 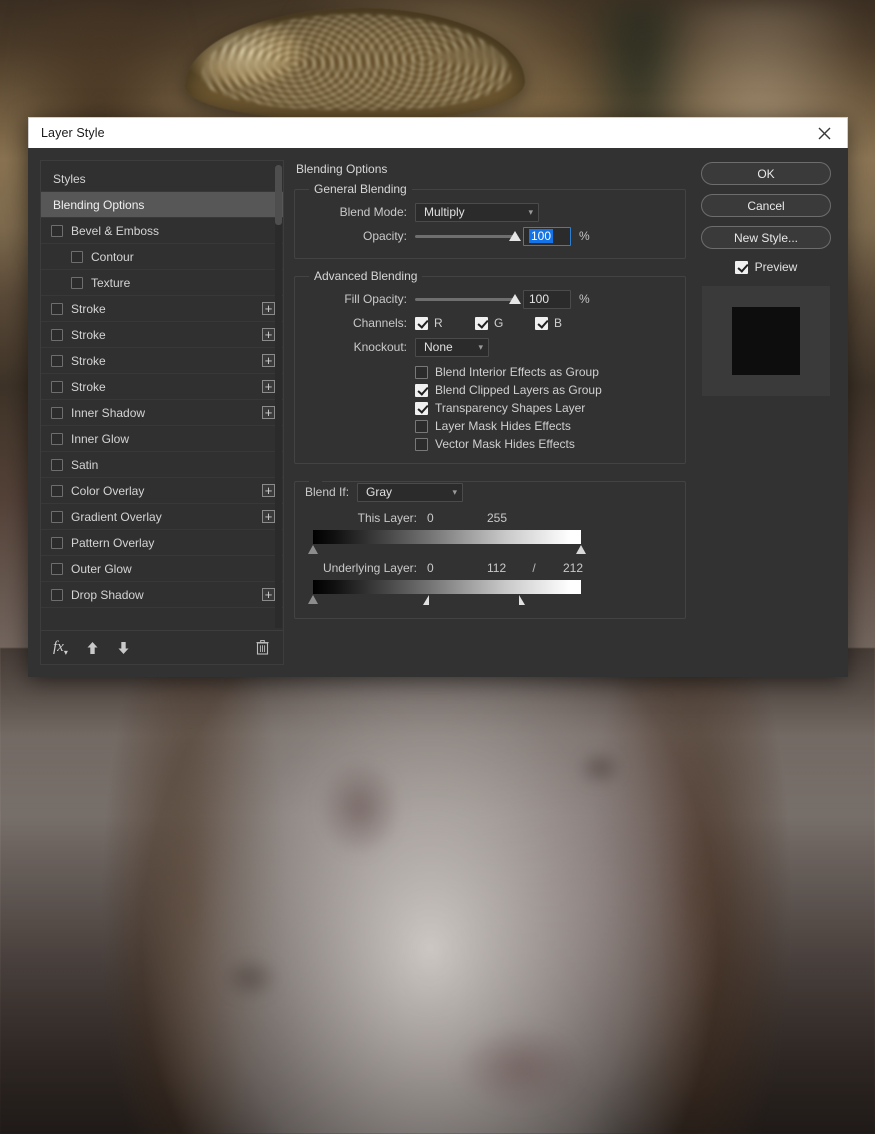 I want to click on adv-checkbox-vector-mask-hides-effects: Vector Mask Hides Effects, so click(x=545, y=444).